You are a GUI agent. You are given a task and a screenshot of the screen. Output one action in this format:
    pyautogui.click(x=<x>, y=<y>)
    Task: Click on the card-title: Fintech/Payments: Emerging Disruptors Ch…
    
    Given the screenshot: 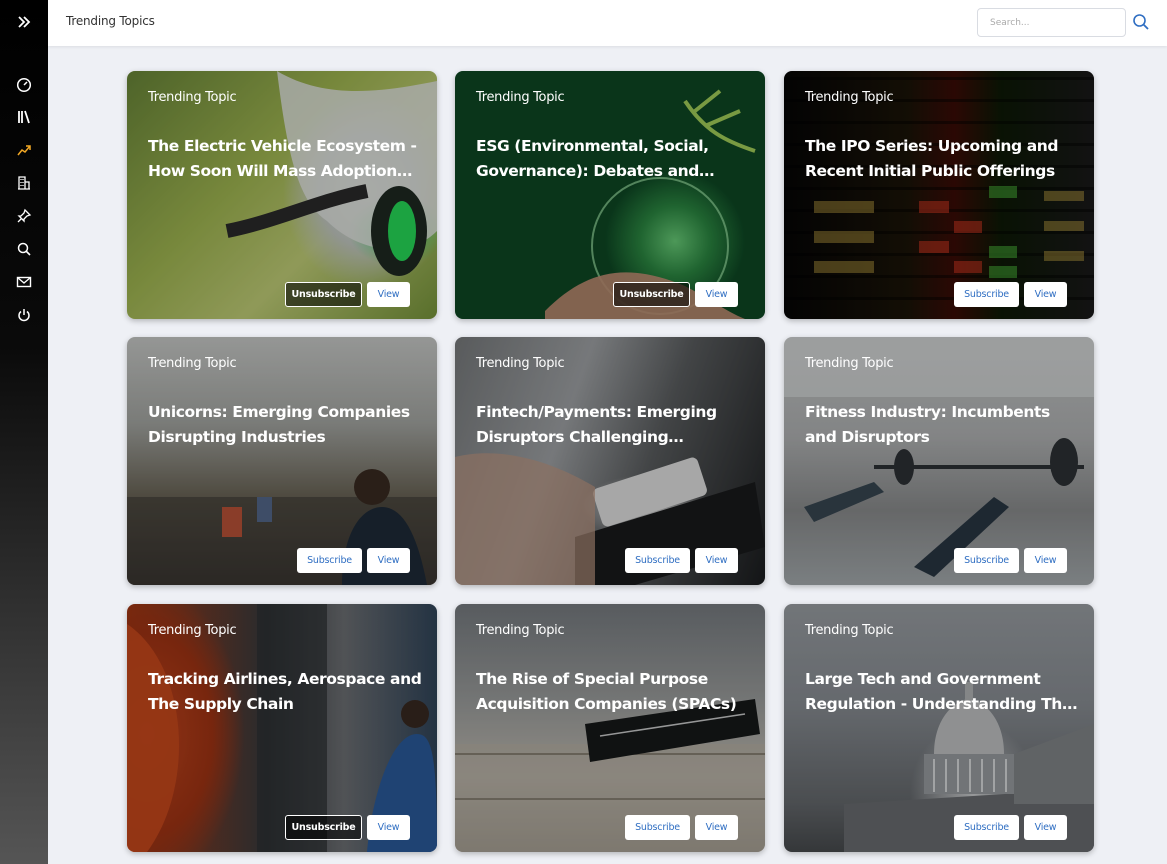 What is the action you would take?
    pyautogui.click(x=596, y=424)
    